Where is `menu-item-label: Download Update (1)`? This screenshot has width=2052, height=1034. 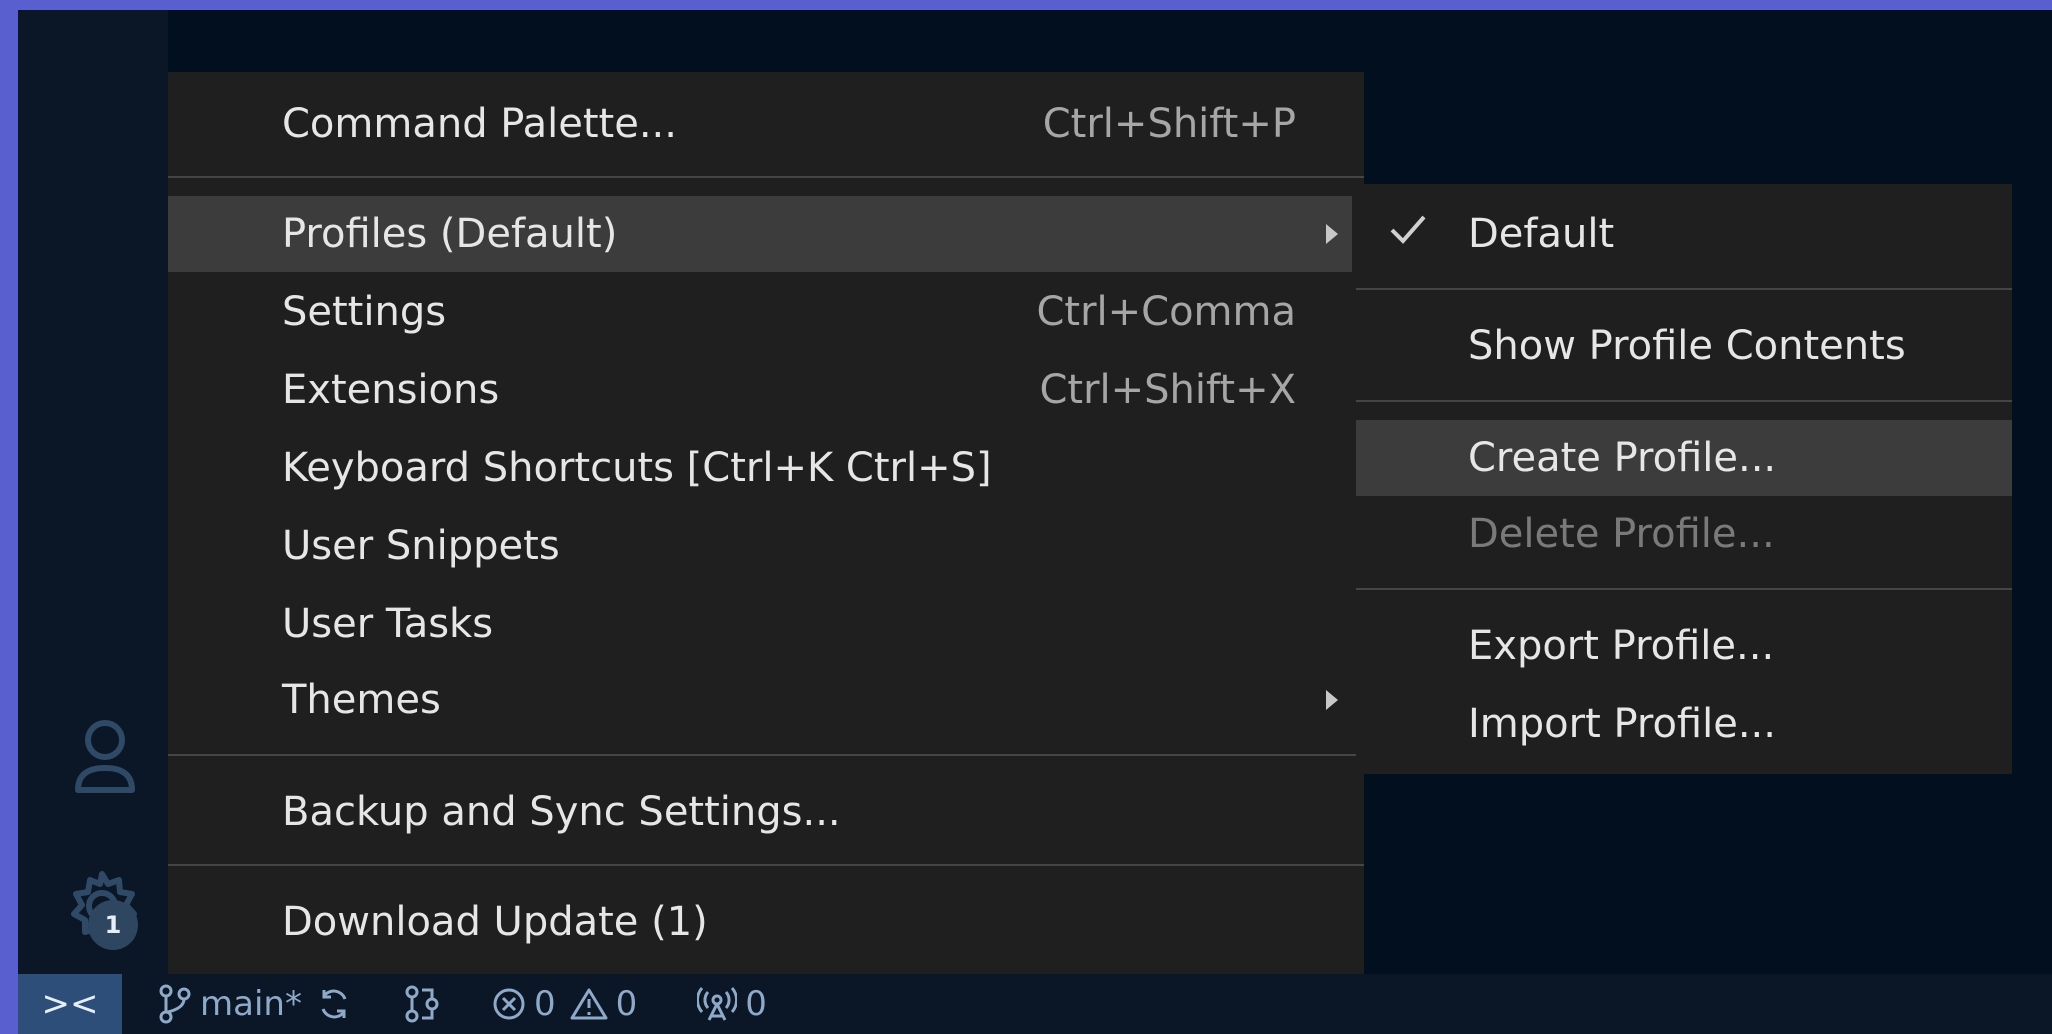 menu-item-label: Download Update (1) is located at coordinates (495, 922).